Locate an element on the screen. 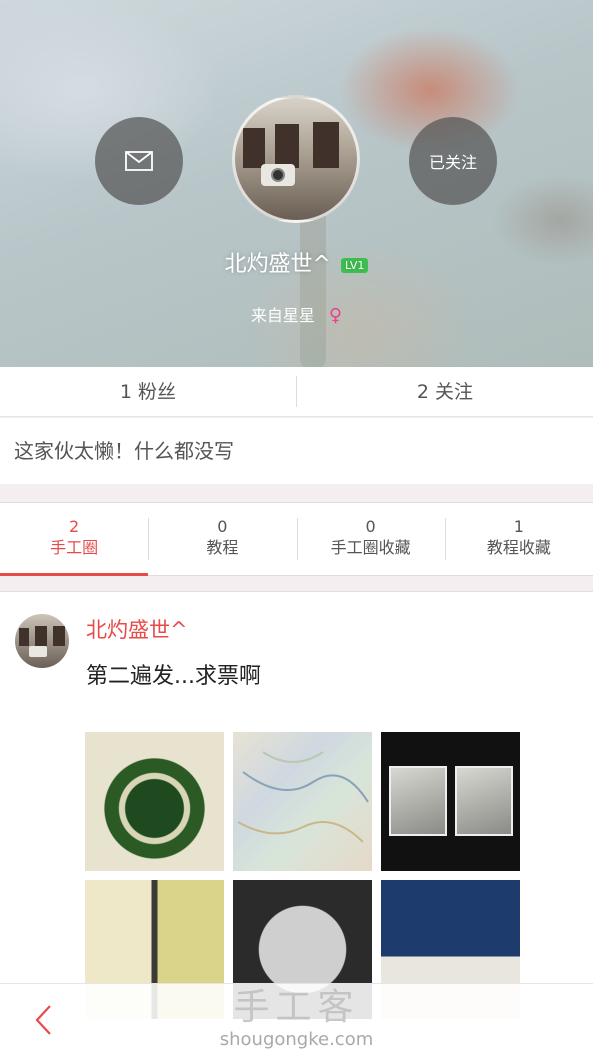  profile-tabs: 2 手工圈 0 教程 0 手工圈收藏 1 教程收藏 is located at coordinates (296, 539).